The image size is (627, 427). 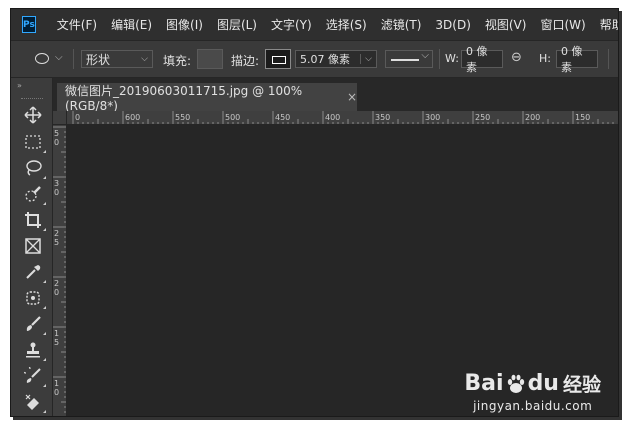 I want to click on fill-swatch, so click(x=210, y=59).